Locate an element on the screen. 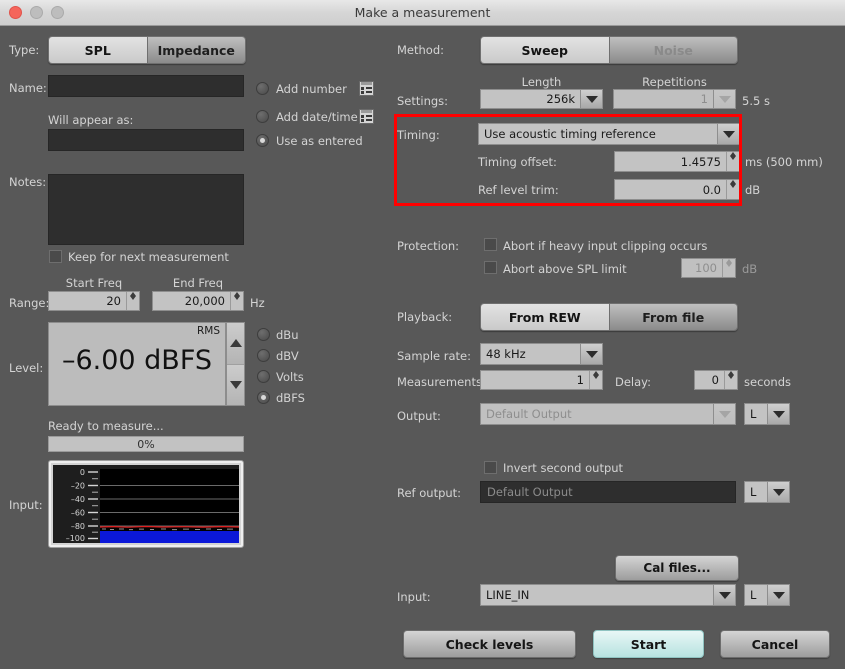  timing-offset-input: 1.4575 is located at coordinates (677, 161).